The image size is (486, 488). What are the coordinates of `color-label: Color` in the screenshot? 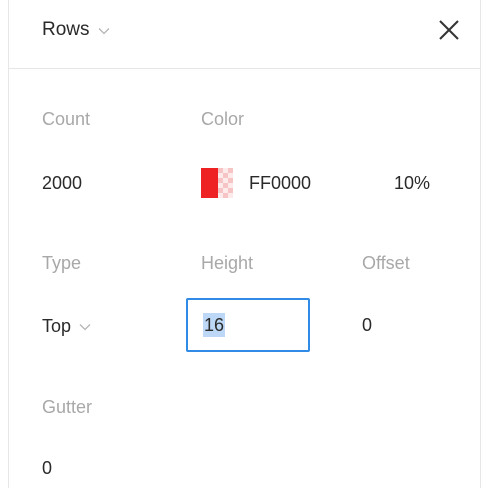 It's located at (223, 119).